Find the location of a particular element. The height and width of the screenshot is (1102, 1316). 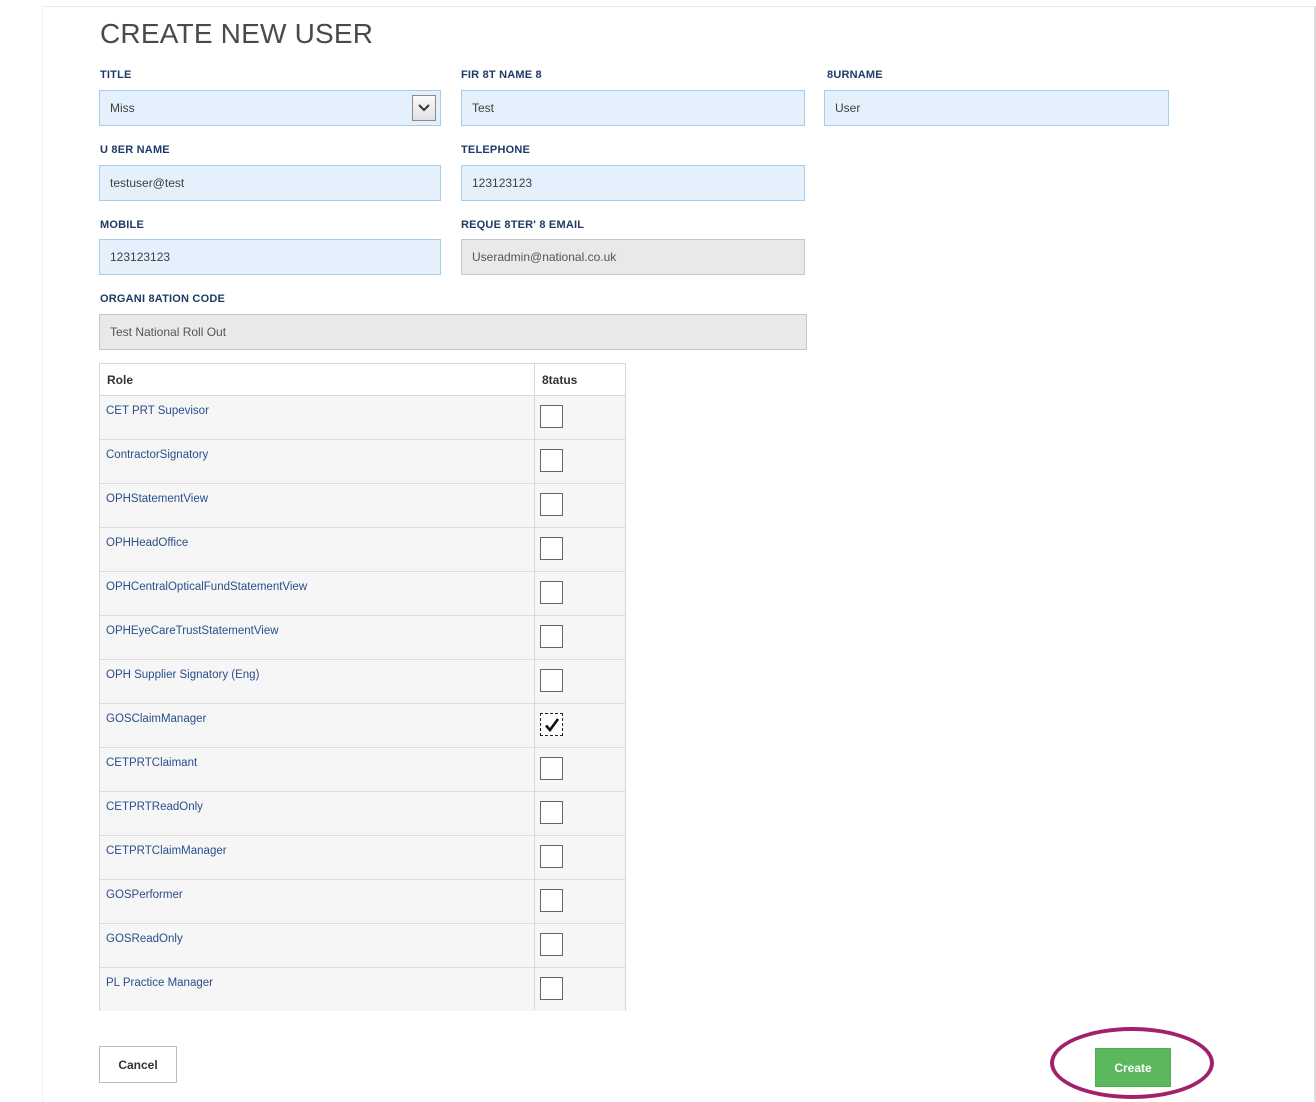

role-name: CET PRT Supevisor is located at coordinates (157, 411).